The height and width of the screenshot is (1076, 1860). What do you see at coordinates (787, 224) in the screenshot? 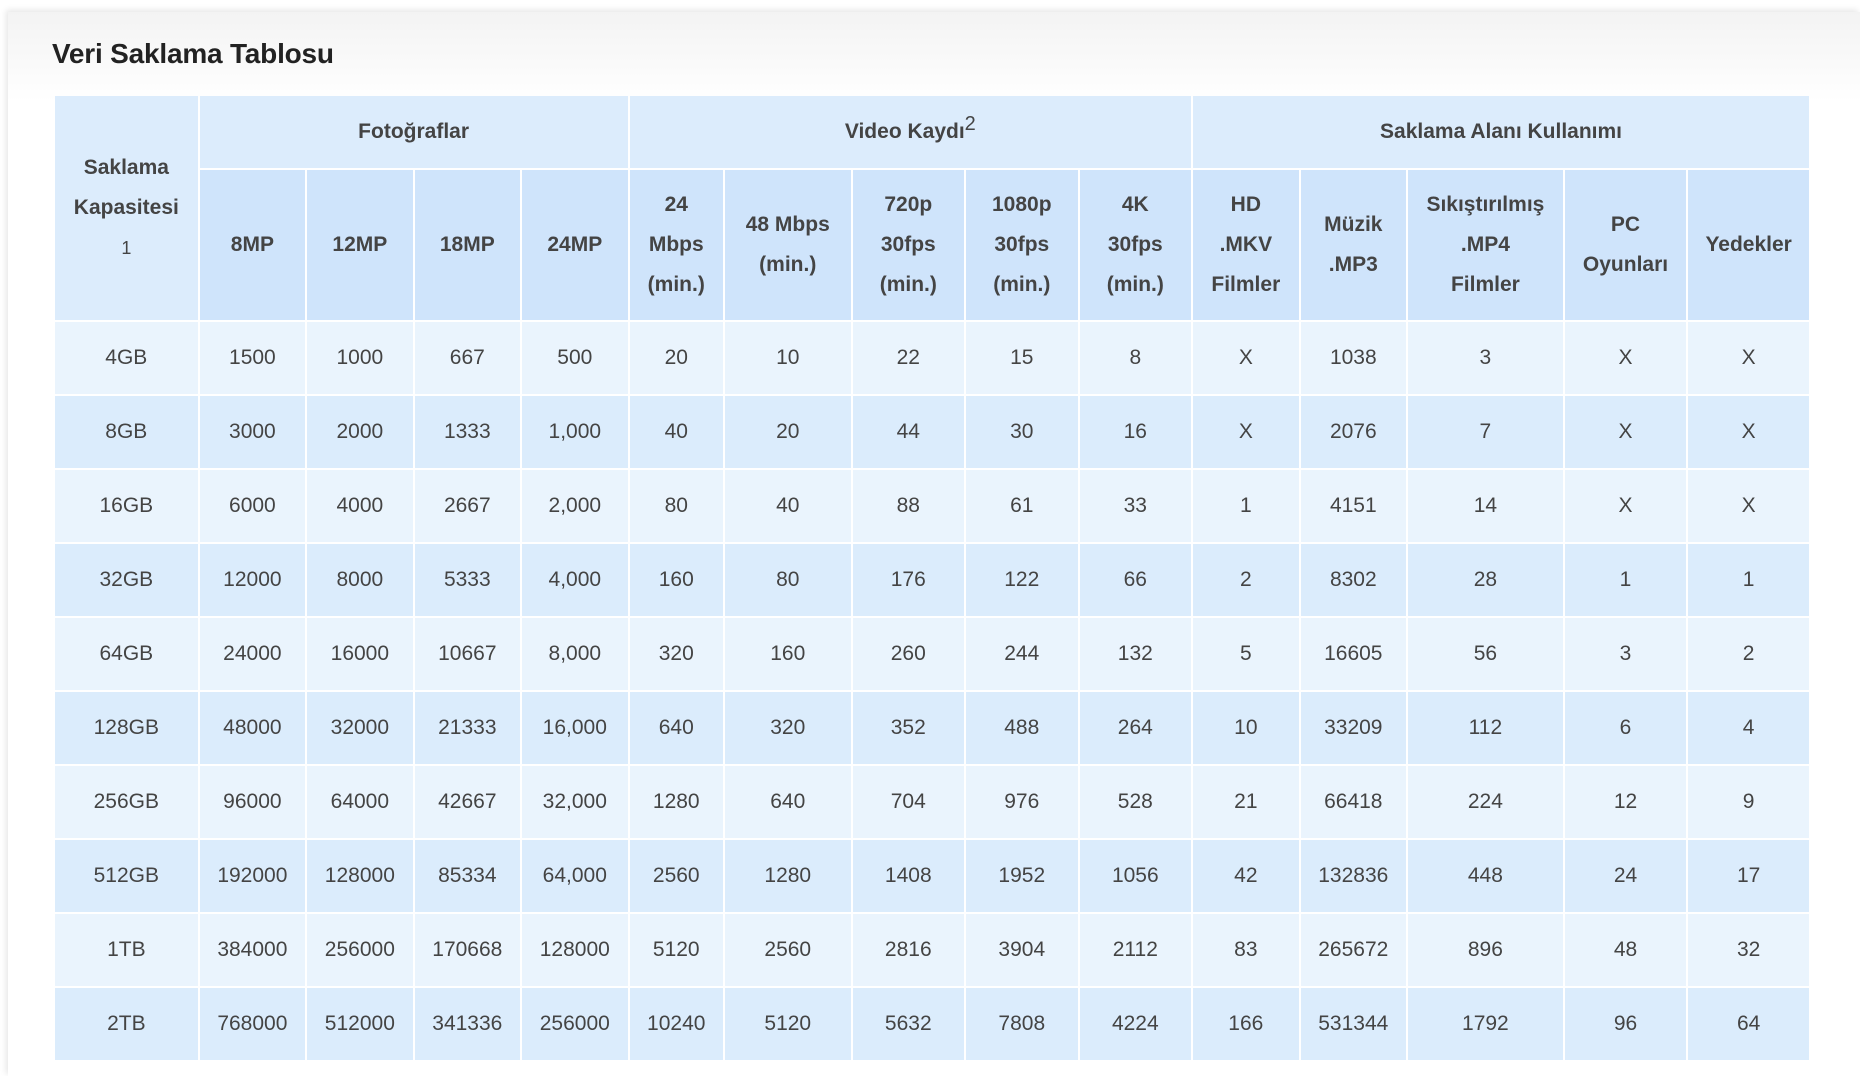
I see `column-header-text: 48 Mbps` at bounding box center [787, 224].